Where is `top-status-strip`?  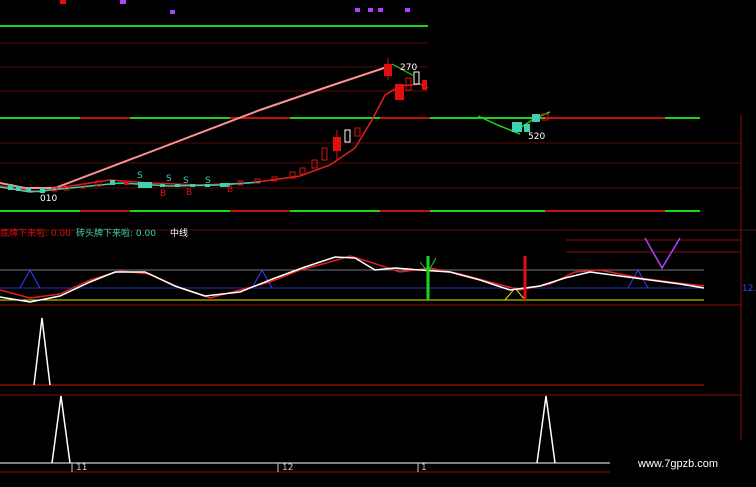 top-status-strip is located at coordinates (215, 7).